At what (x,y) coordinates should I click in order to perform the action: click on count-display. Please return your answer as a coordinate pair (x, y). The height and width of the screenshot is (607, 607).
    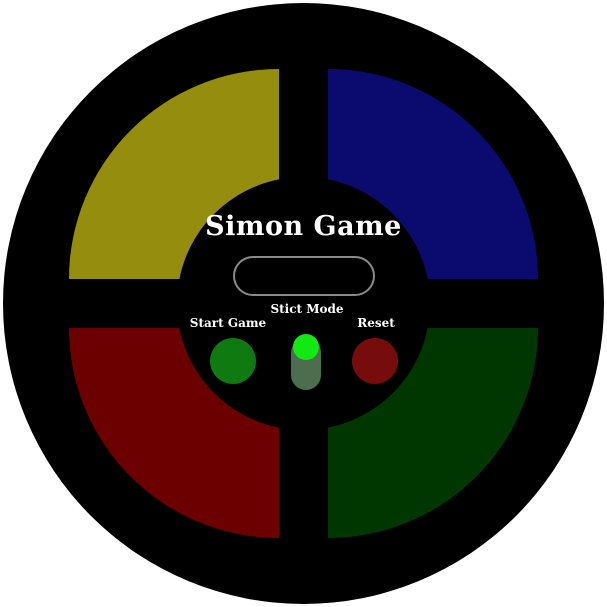
    Looking at the image, I should click on (304, 276).